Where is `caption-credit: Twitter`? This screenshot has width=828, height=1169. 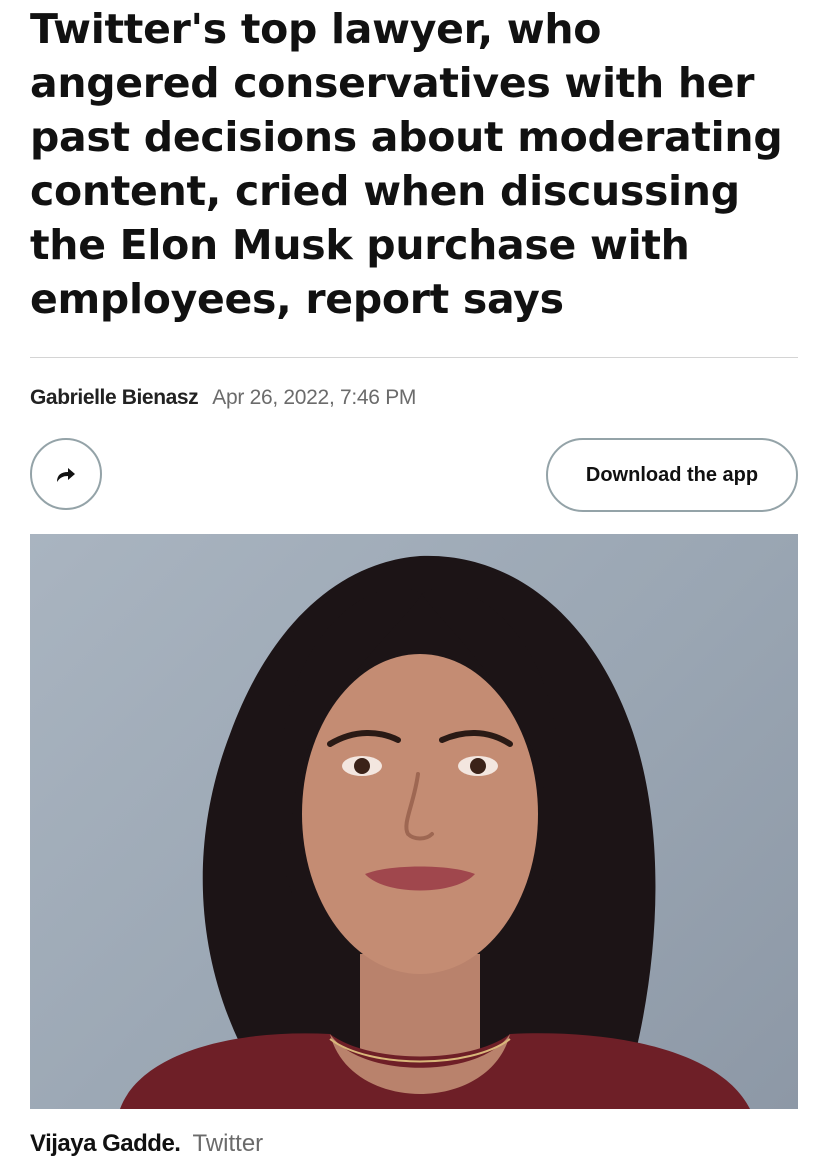
caption-credit: Twitter is located at coordinates (228, 1143).